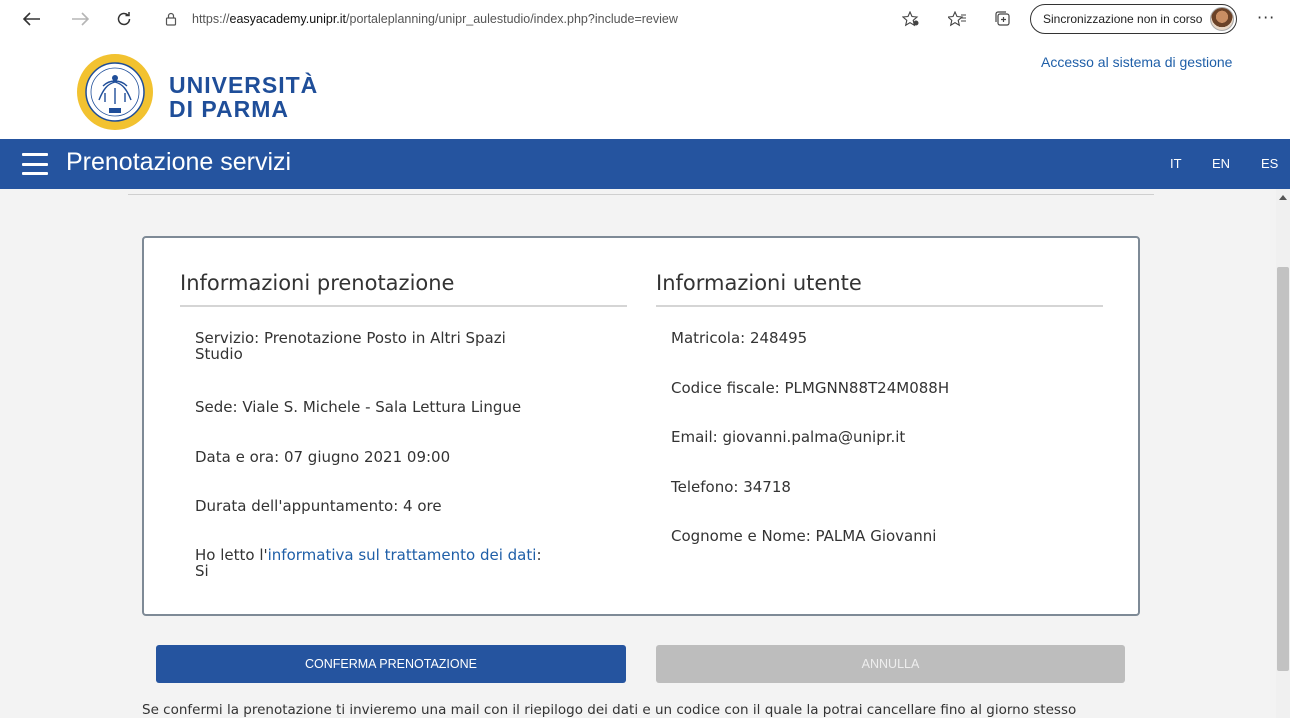 The height and width of the screenshot is (718, 1290). What do you see at coordinates (179, 162) in the screenshot?
I see `page-title: Prenotazione servizi` at bounding box center [179, 162].